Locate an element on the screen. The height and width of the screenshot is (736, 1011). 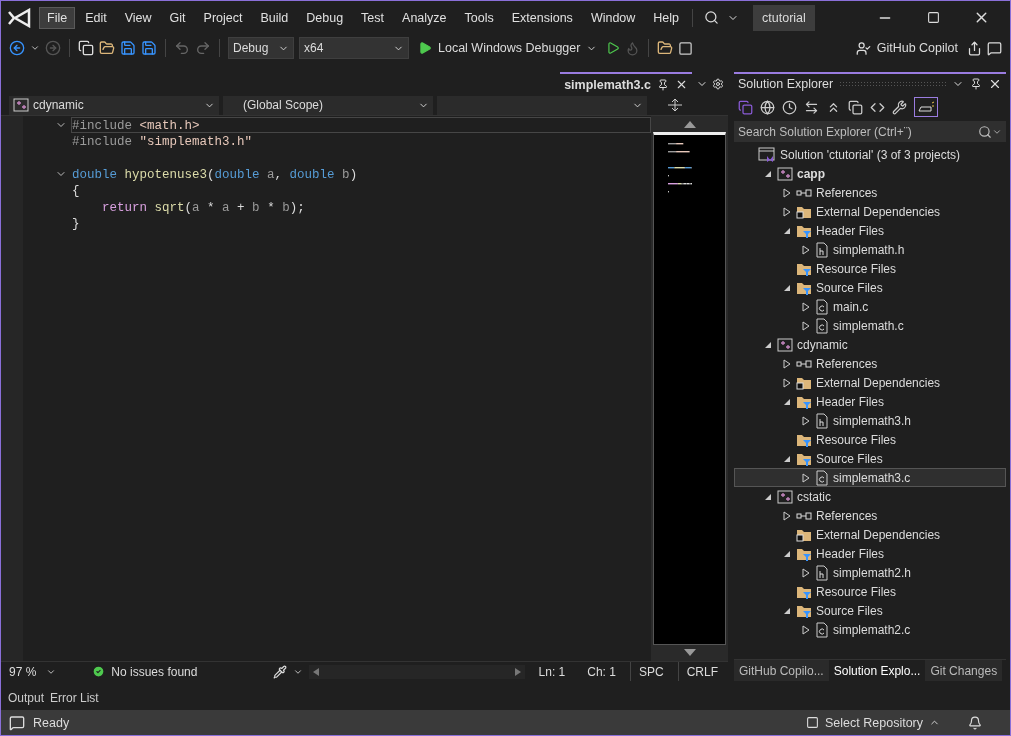
start-debugging-button: Local Windows Debugger is located at coordinates (508, 48).